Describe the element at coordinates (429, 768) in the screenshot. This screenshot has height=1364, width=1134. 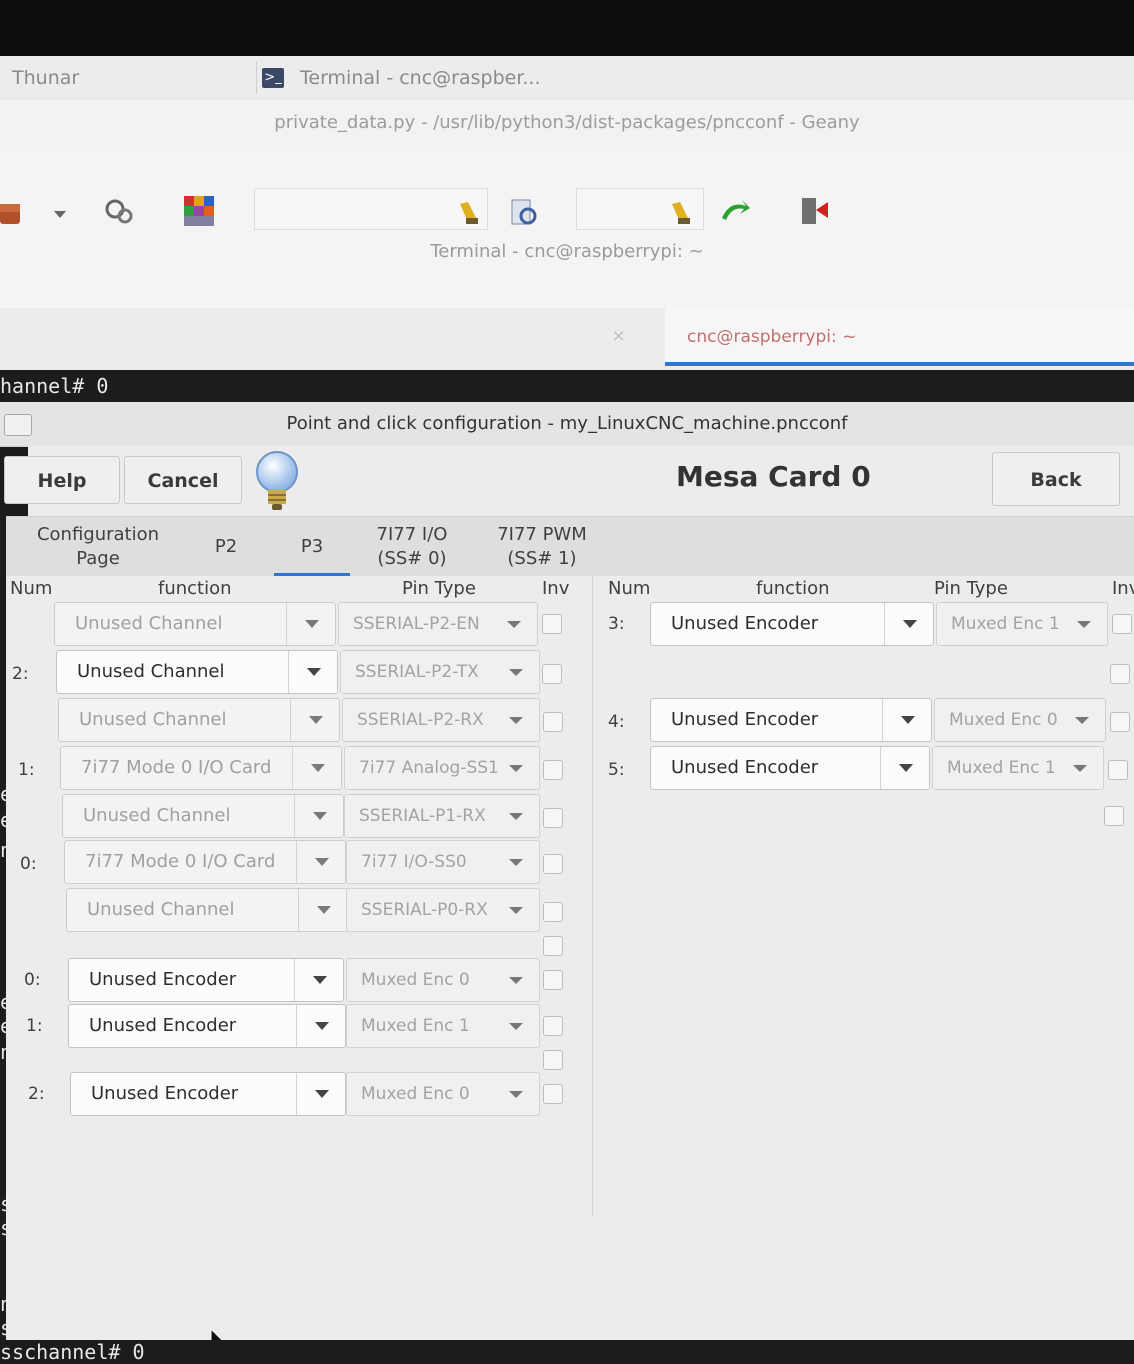
I see `pin-type-value: 7i77 Analog-SS1` at that location.